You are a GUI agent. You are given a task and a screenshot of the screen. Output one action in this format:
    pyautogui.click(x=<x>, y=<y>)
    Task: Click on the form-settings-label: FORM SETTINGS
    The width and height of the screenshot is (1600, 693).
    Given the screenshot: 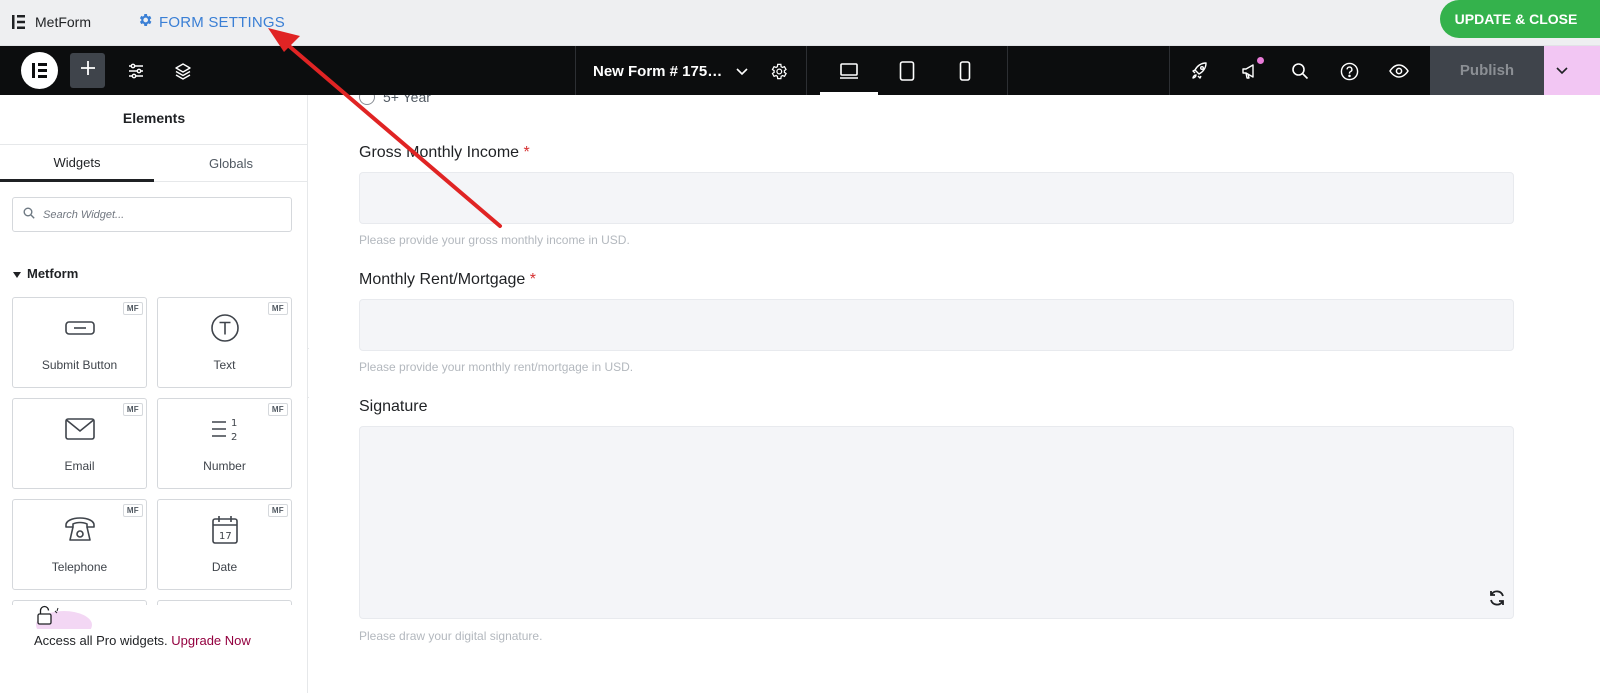 What is the action you would take?
    pyautogui.click(x=222, y=22)
    